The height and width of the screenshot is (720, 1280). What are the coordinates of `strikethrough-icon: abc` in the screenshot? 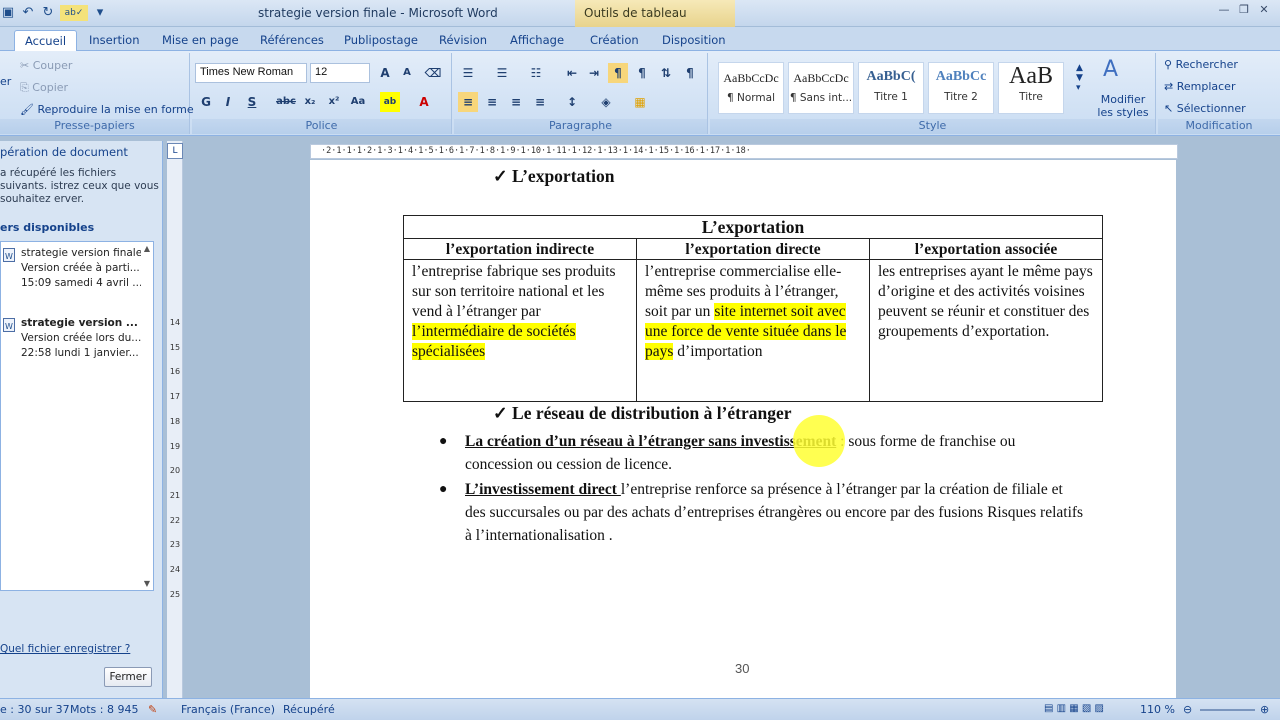 It's located at (286, 102).